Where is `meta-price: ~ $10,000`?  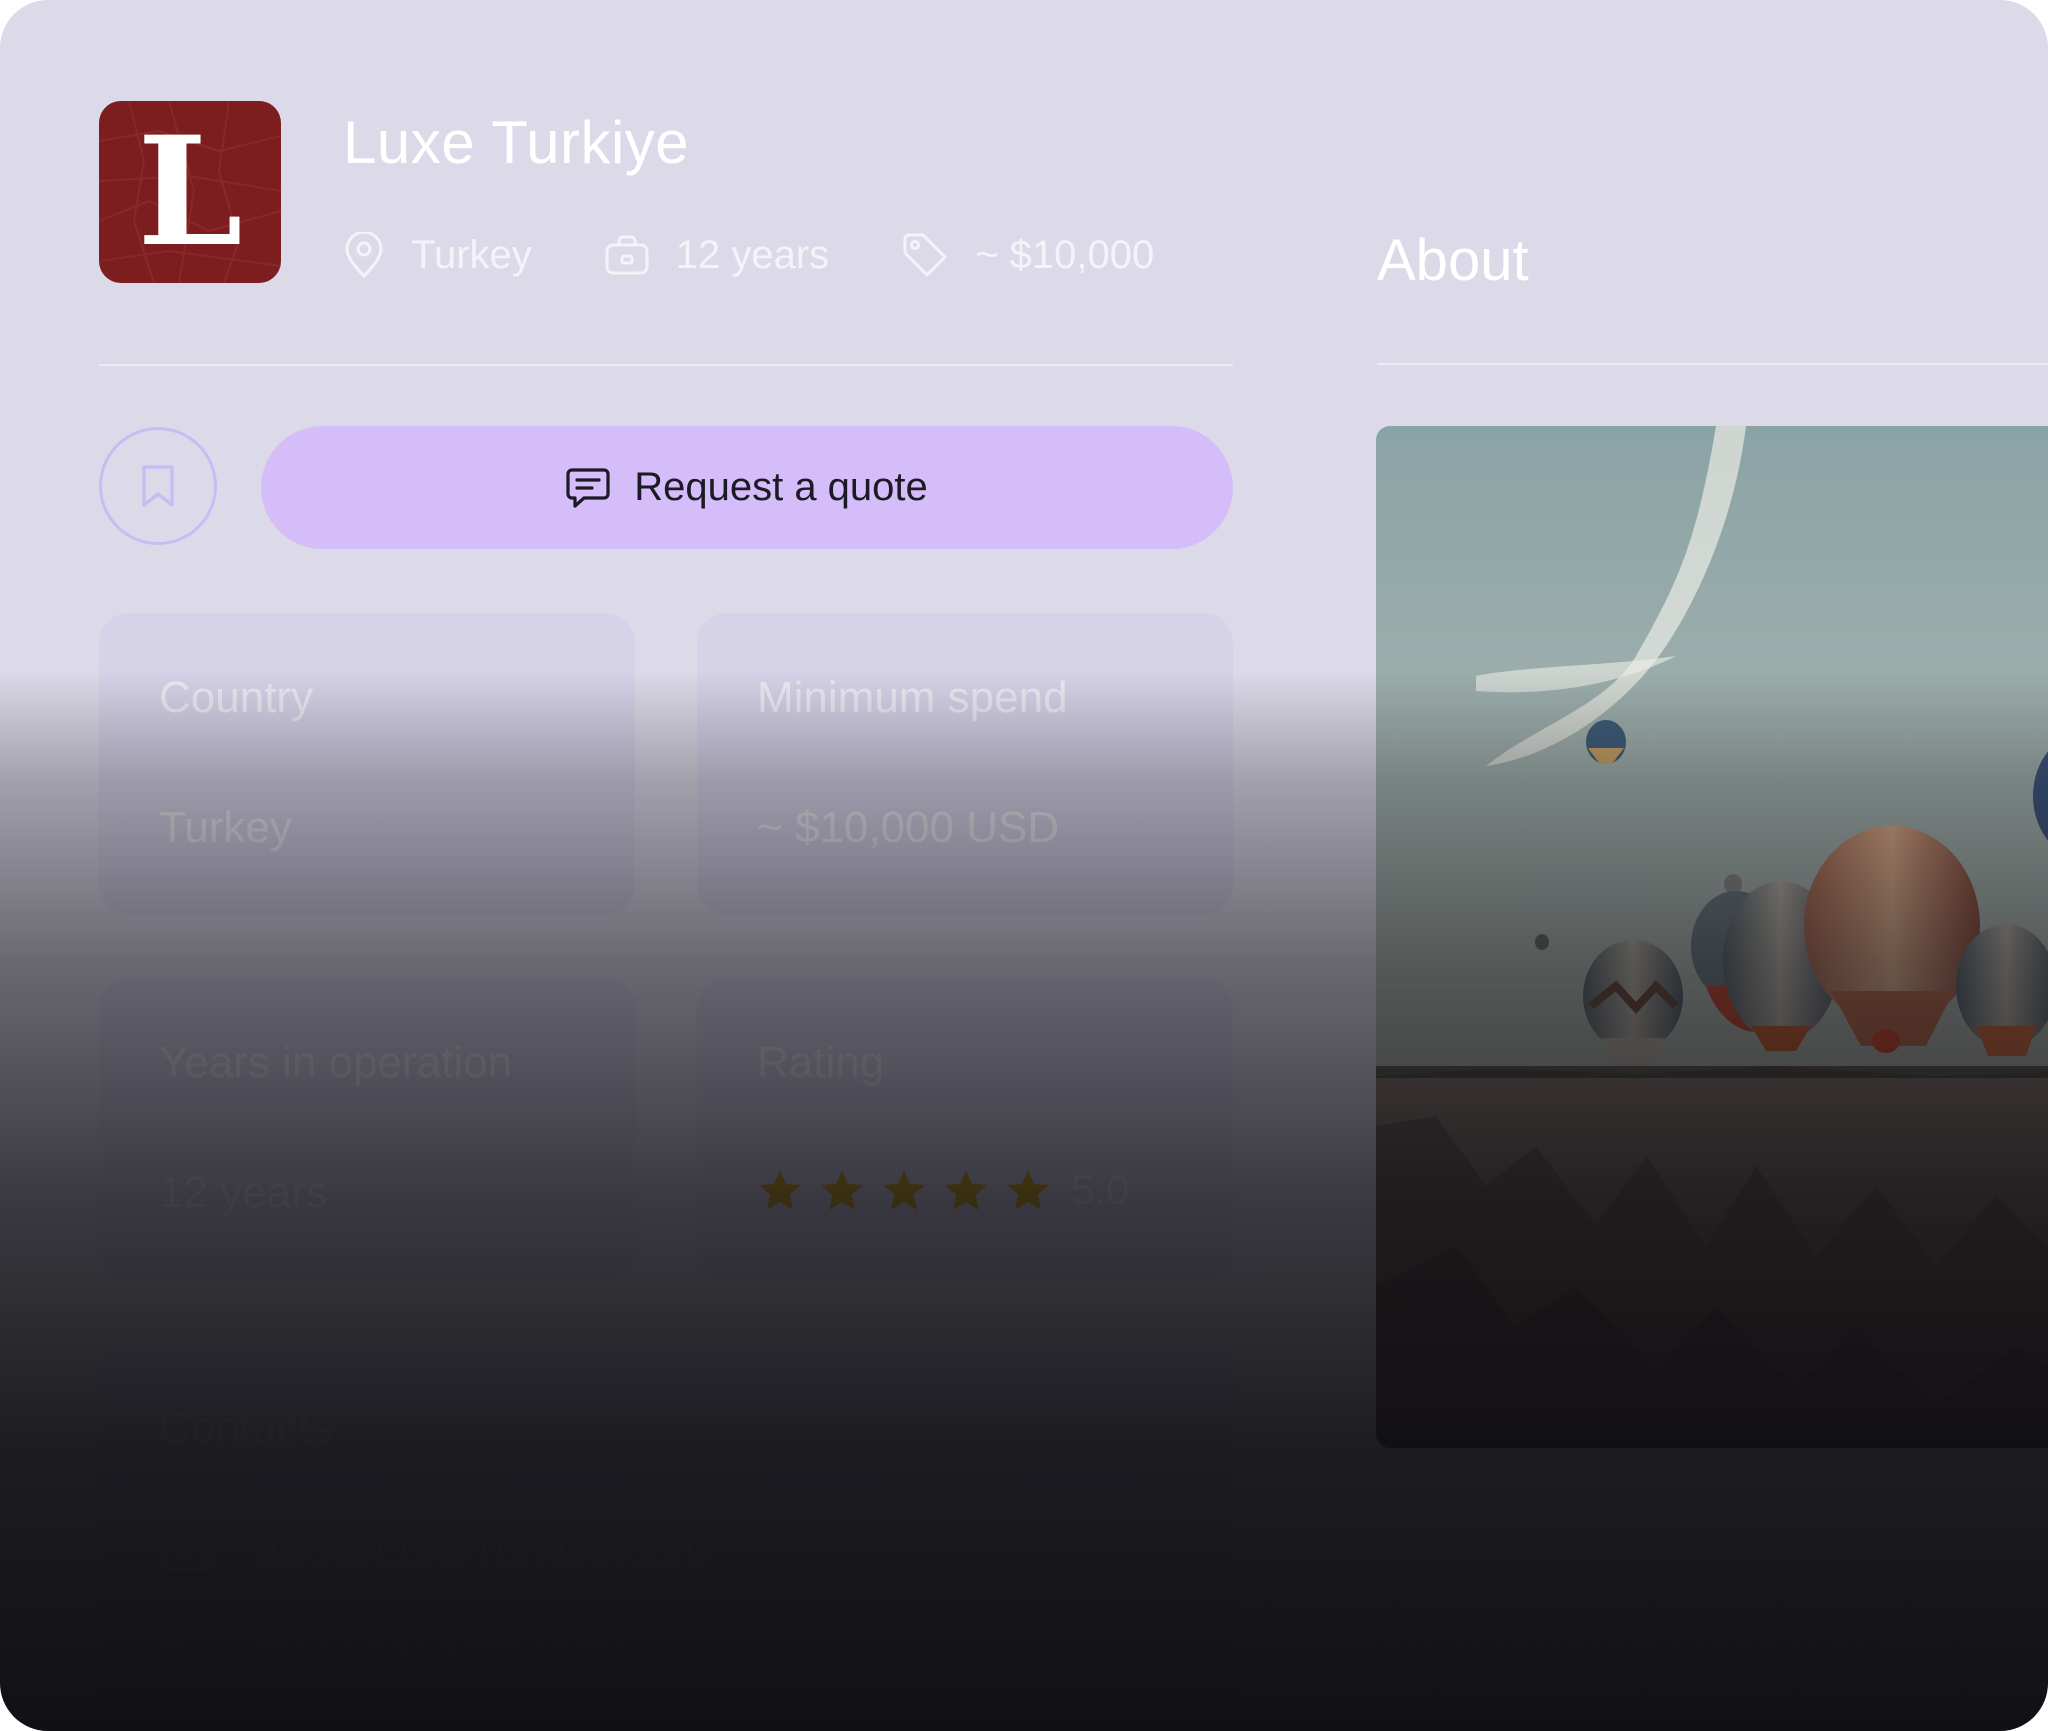
meta-price: ~ $10,000 is located at coordinates (1027, 255).